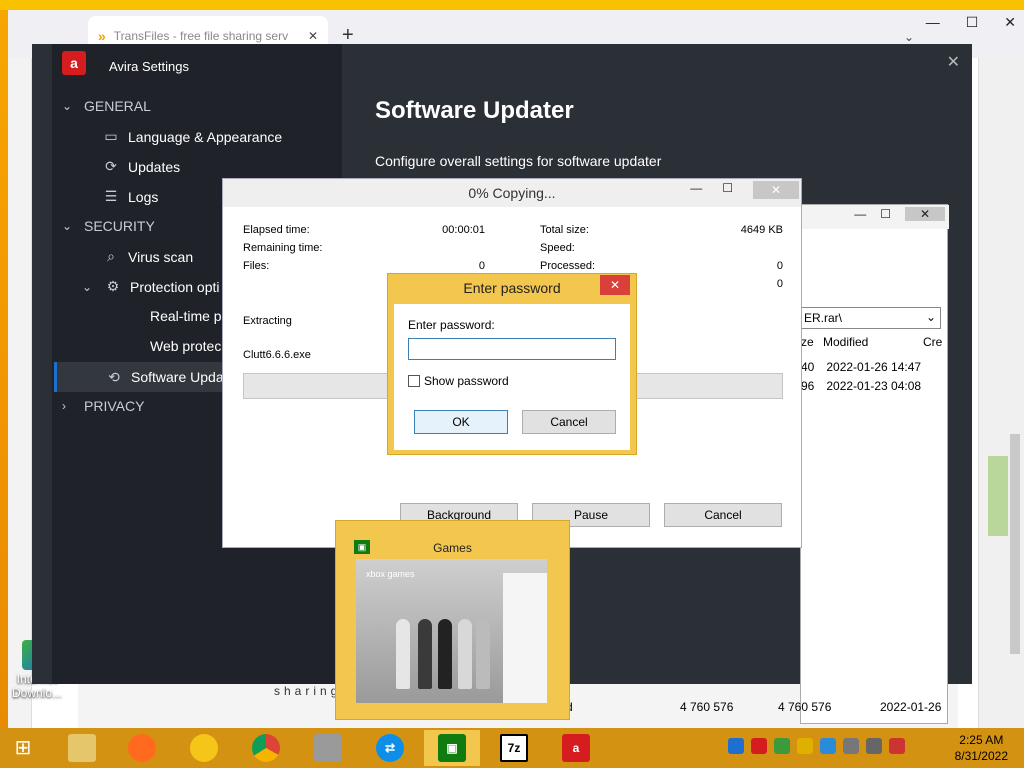 Image resolution: width=1024 pixels, height=768 pixels. Describe the element at coordinates (177, 377) in the screenshot. I see `nav-item-label: Software Upda` at that location.